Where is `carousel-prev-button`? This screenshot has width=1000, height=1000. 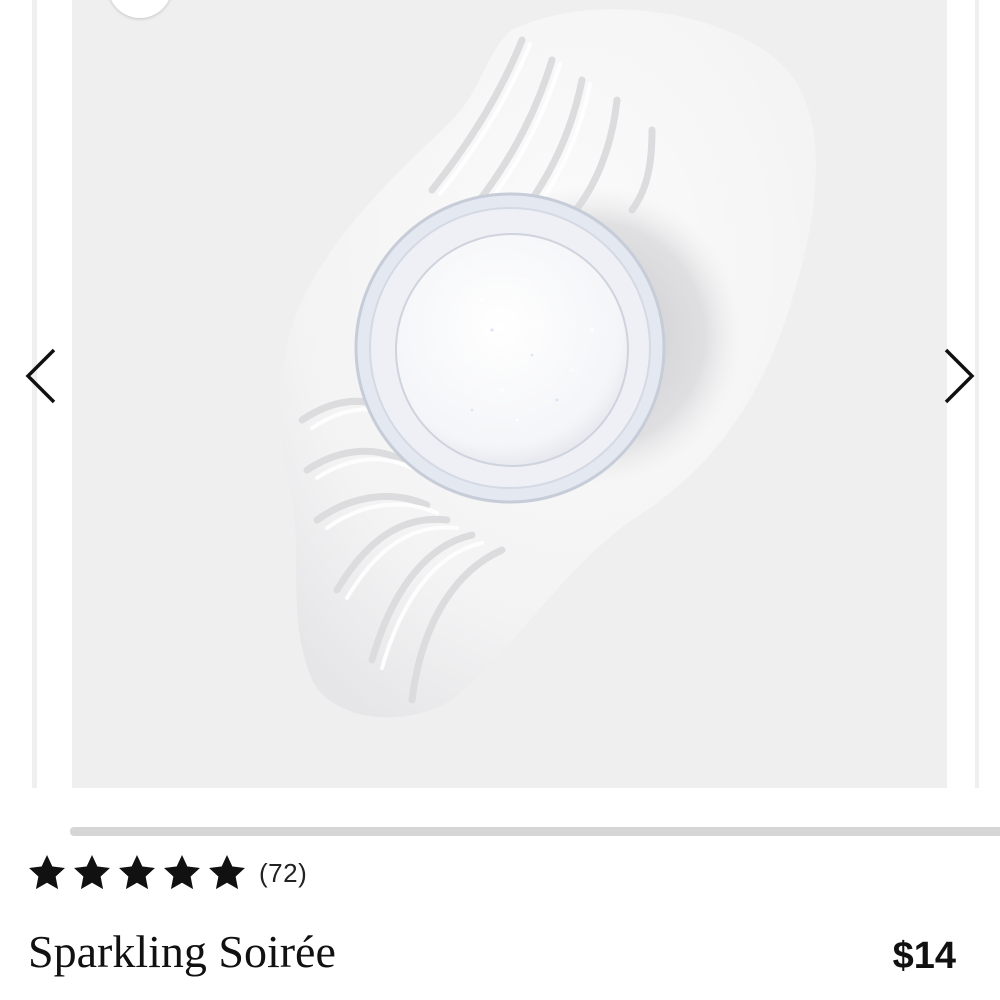
carousel-prev-button is located at coordinates (40, 376).